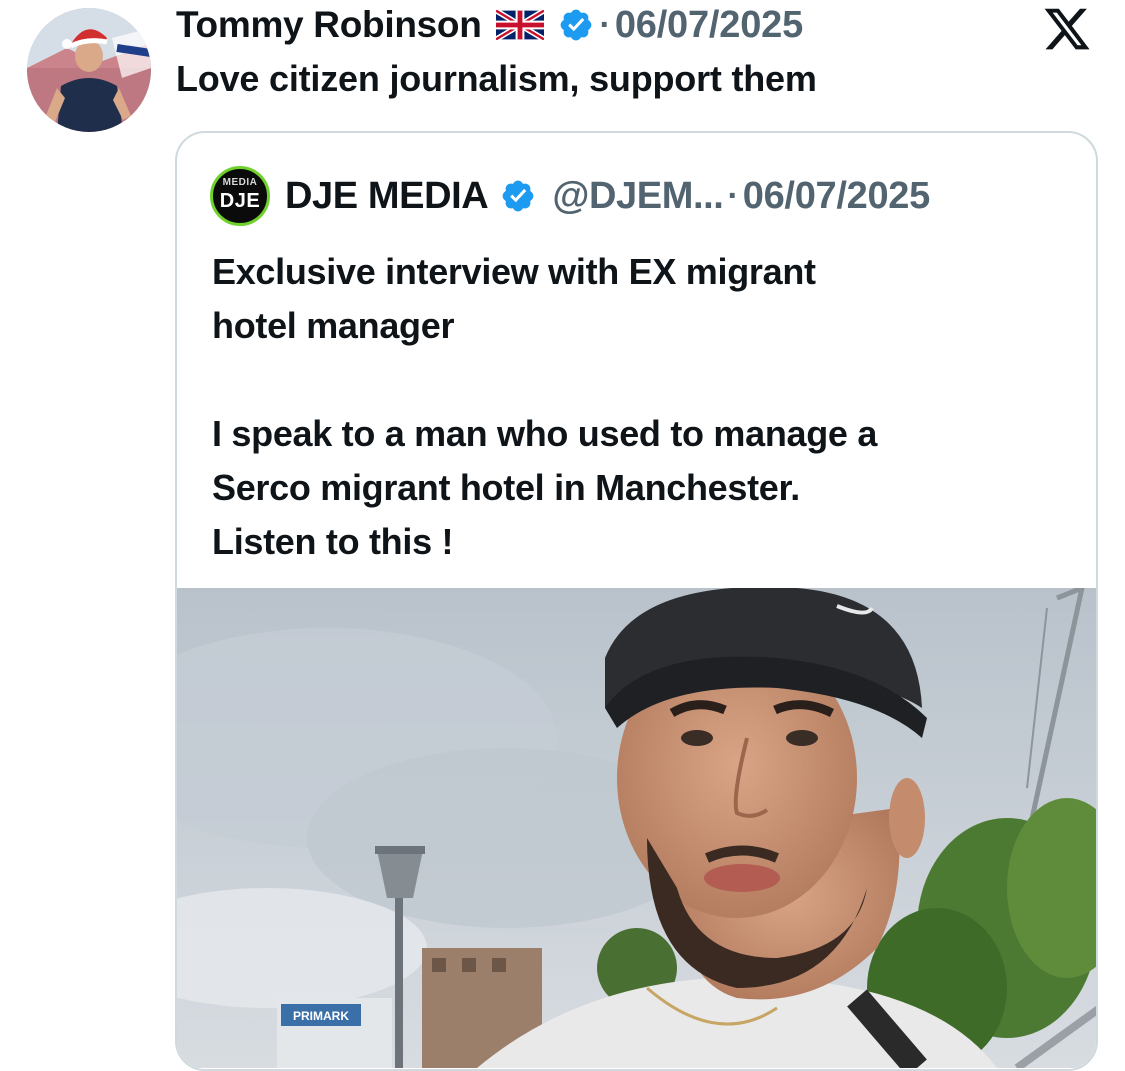 The width and height of the screenshot is (1125, 1071). What do you see at coordinates (321, 1016) in the screenshot?
I see `primark-sign: PRIMARK` at bounding box center [321, 1016].